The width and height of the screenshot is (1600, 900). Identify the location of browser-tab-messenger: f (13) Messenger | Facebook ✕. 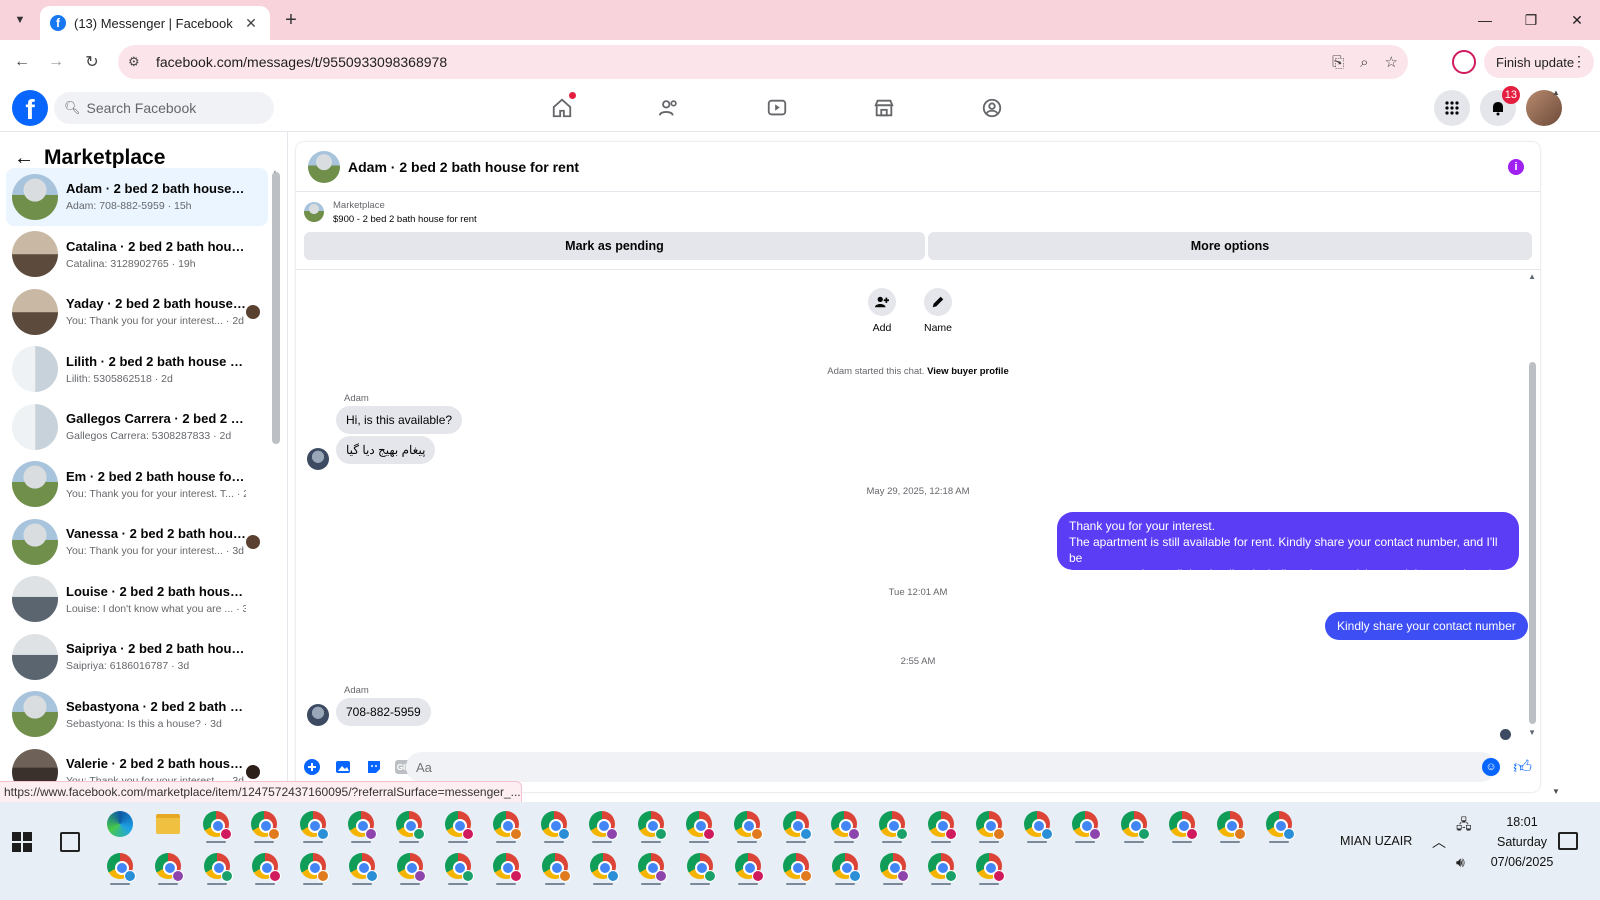
(155, 23).